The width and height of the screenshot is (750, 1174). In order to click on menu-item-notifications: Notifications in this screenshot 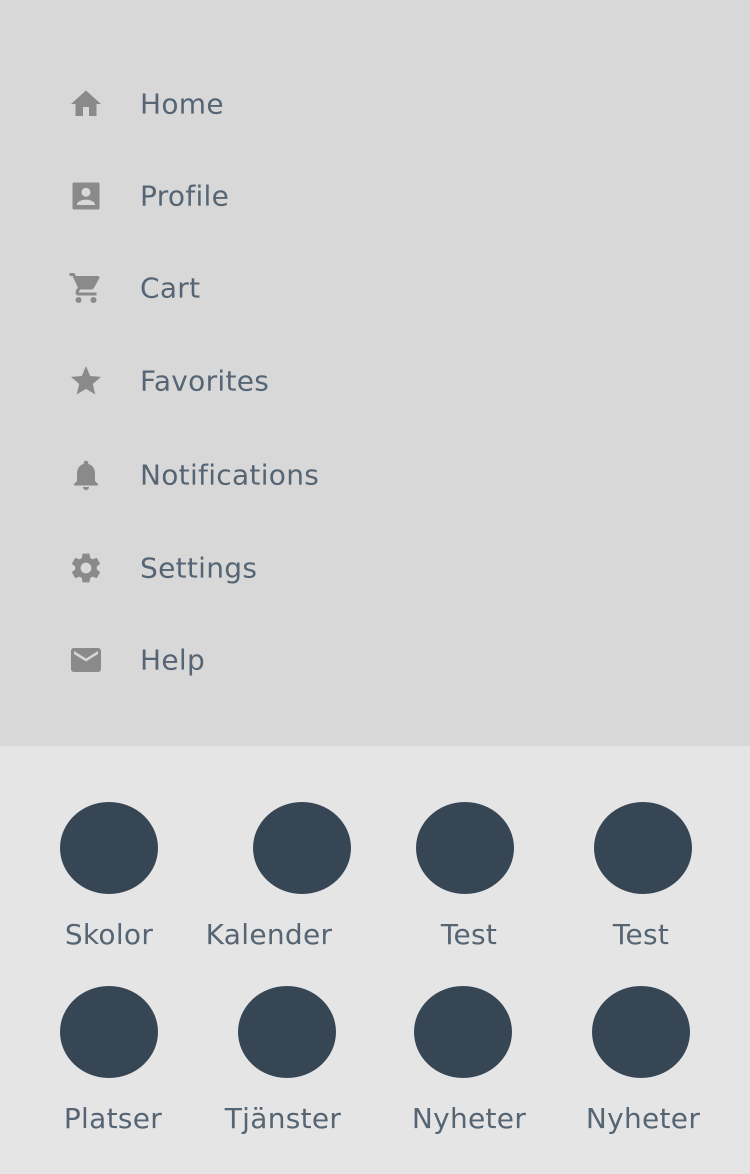, I will do `click(375, 475)`.